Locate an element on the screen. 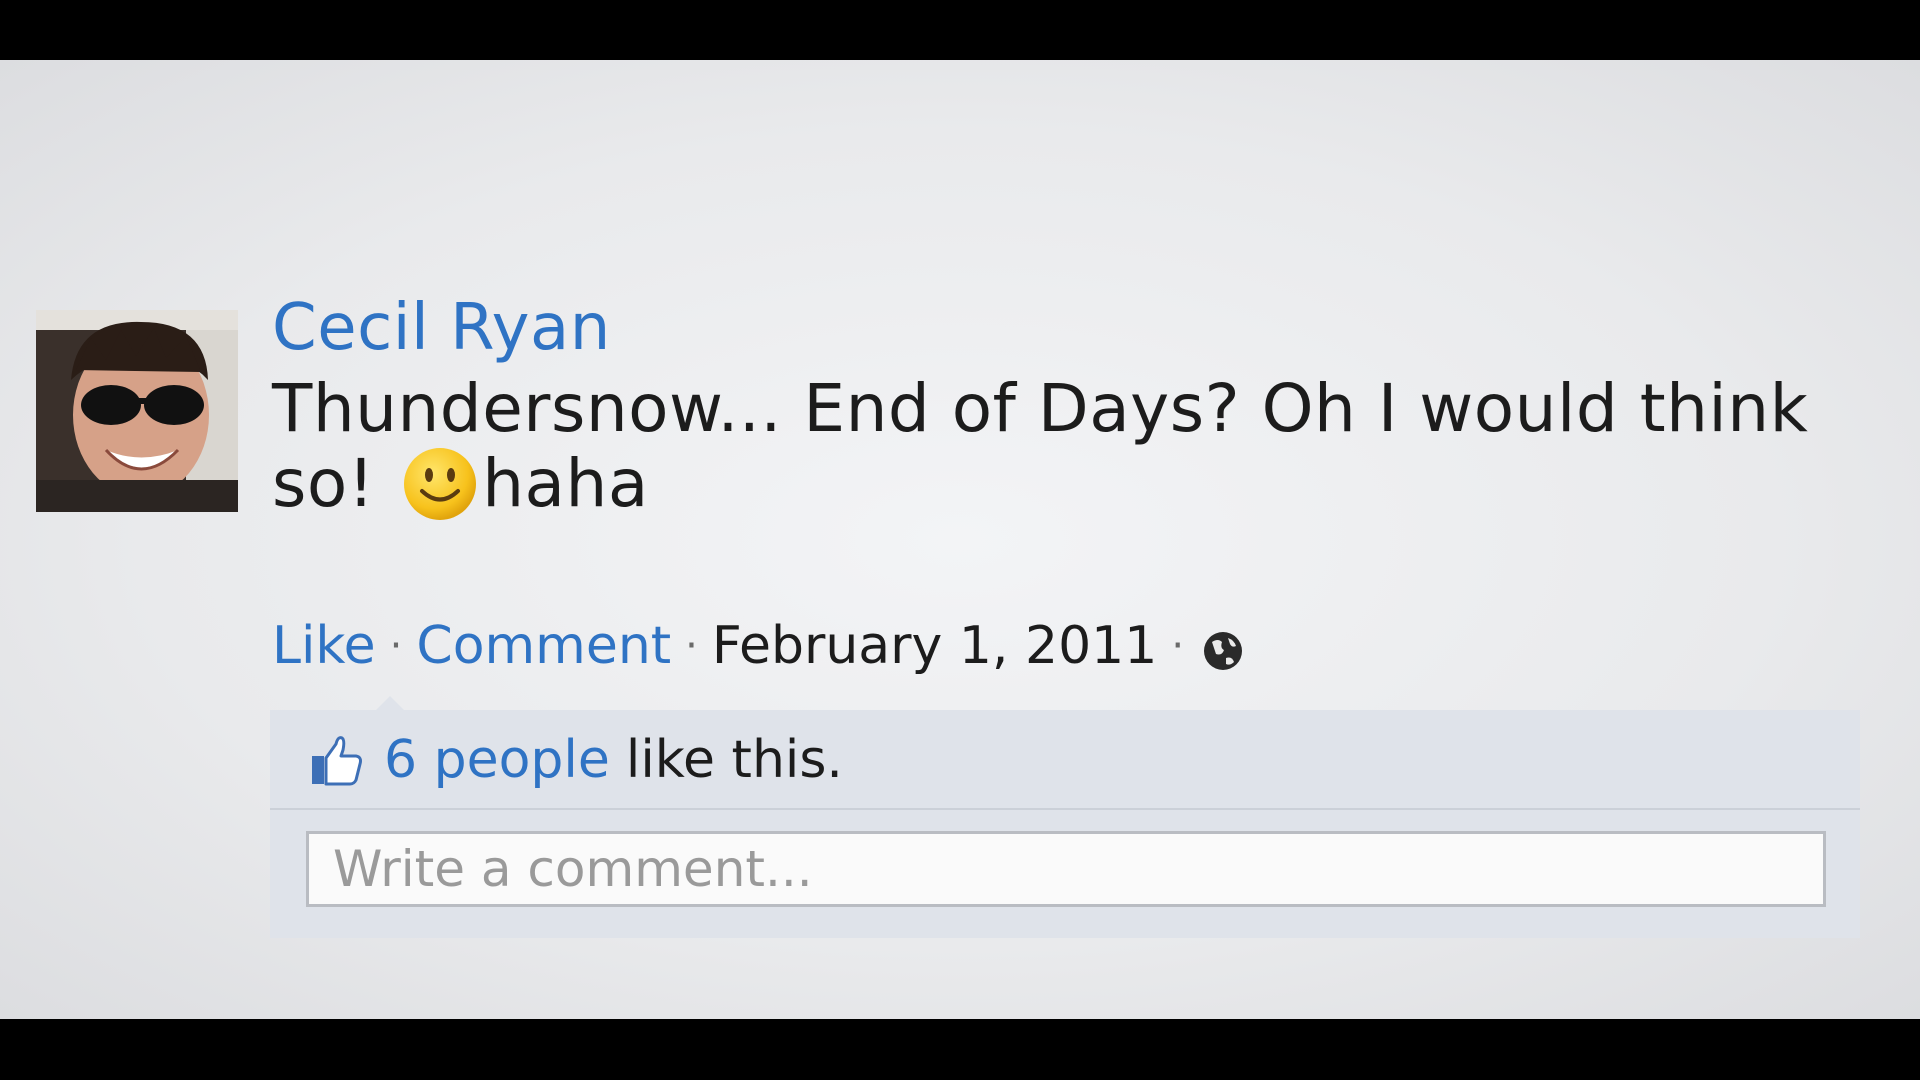 The height and width of the screenshot is (1080, 1920). avatar is located at coordinates (137, 411).